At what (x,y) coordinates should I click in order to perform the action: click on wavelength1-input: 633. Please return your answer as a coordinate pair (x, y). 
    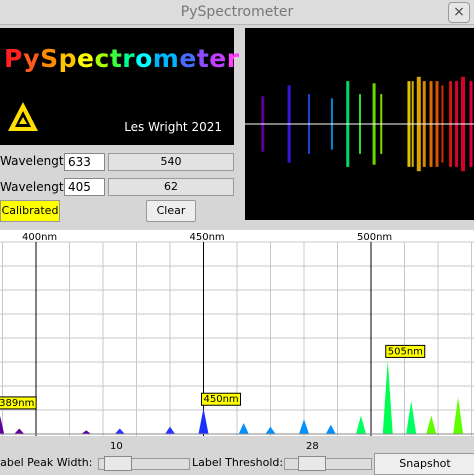
    Looking at the image, I should click on (84, 162).